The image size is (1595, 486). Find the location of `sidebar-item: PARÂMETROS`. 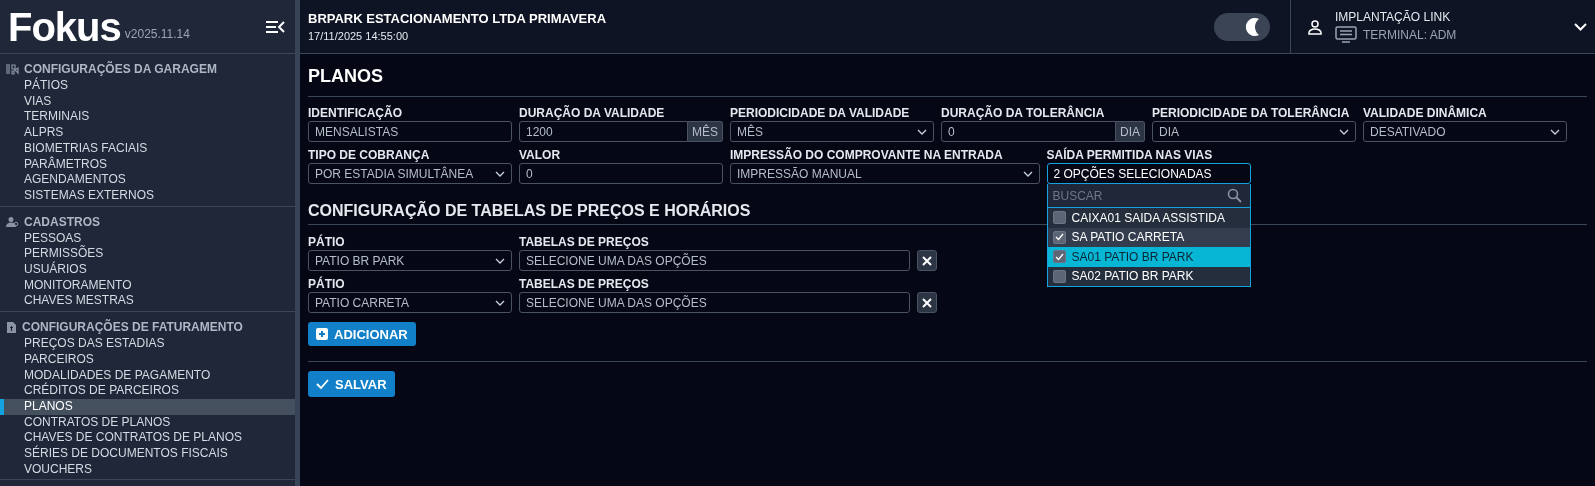

sidebar-item: PARÂMETROS is located at coordinates (147, 164).